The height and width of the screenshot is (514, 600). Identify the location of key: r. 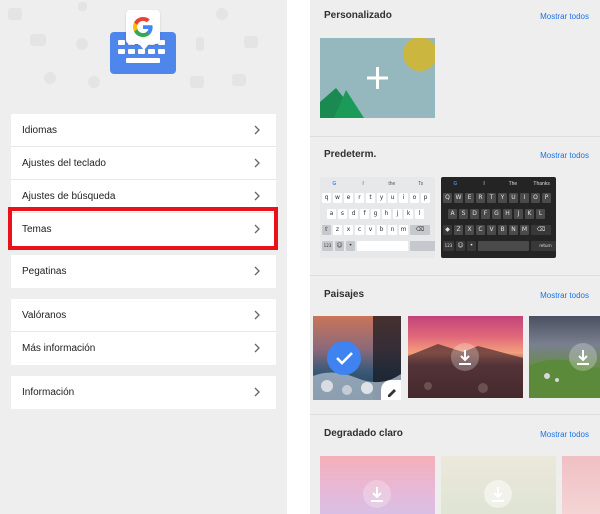
(359, 198).